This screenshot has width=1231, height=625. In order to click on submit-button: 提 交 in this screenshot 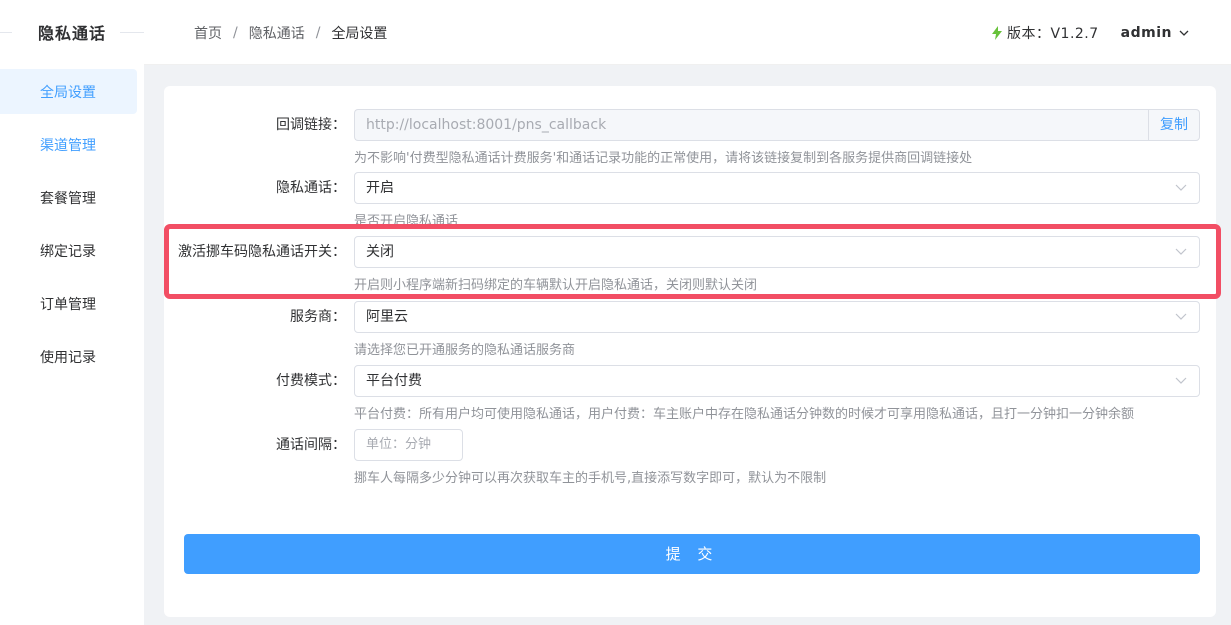, I will do `click(692, 554)`.